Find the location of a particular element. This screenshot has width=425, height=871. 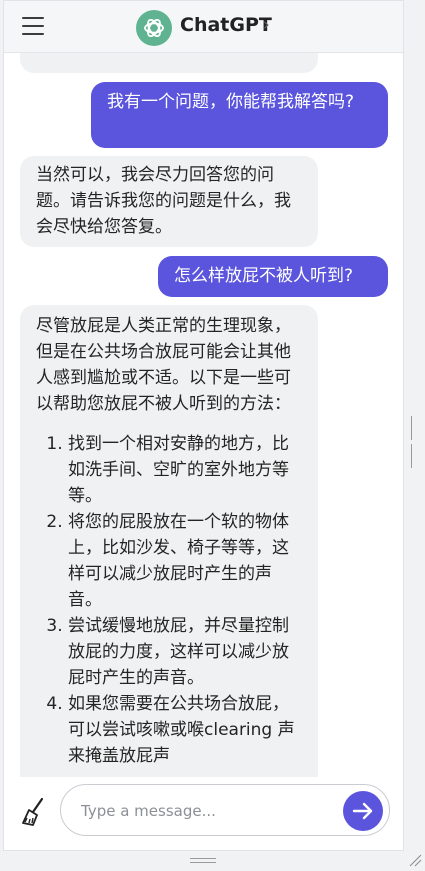

openai-logo-icon is located at coordinates (154, 28).